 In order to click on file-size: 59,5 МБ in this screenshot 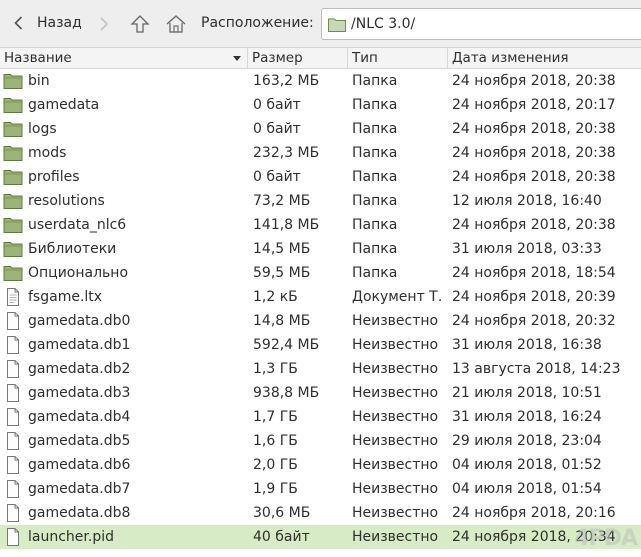, I will do `click(282, 273)`.